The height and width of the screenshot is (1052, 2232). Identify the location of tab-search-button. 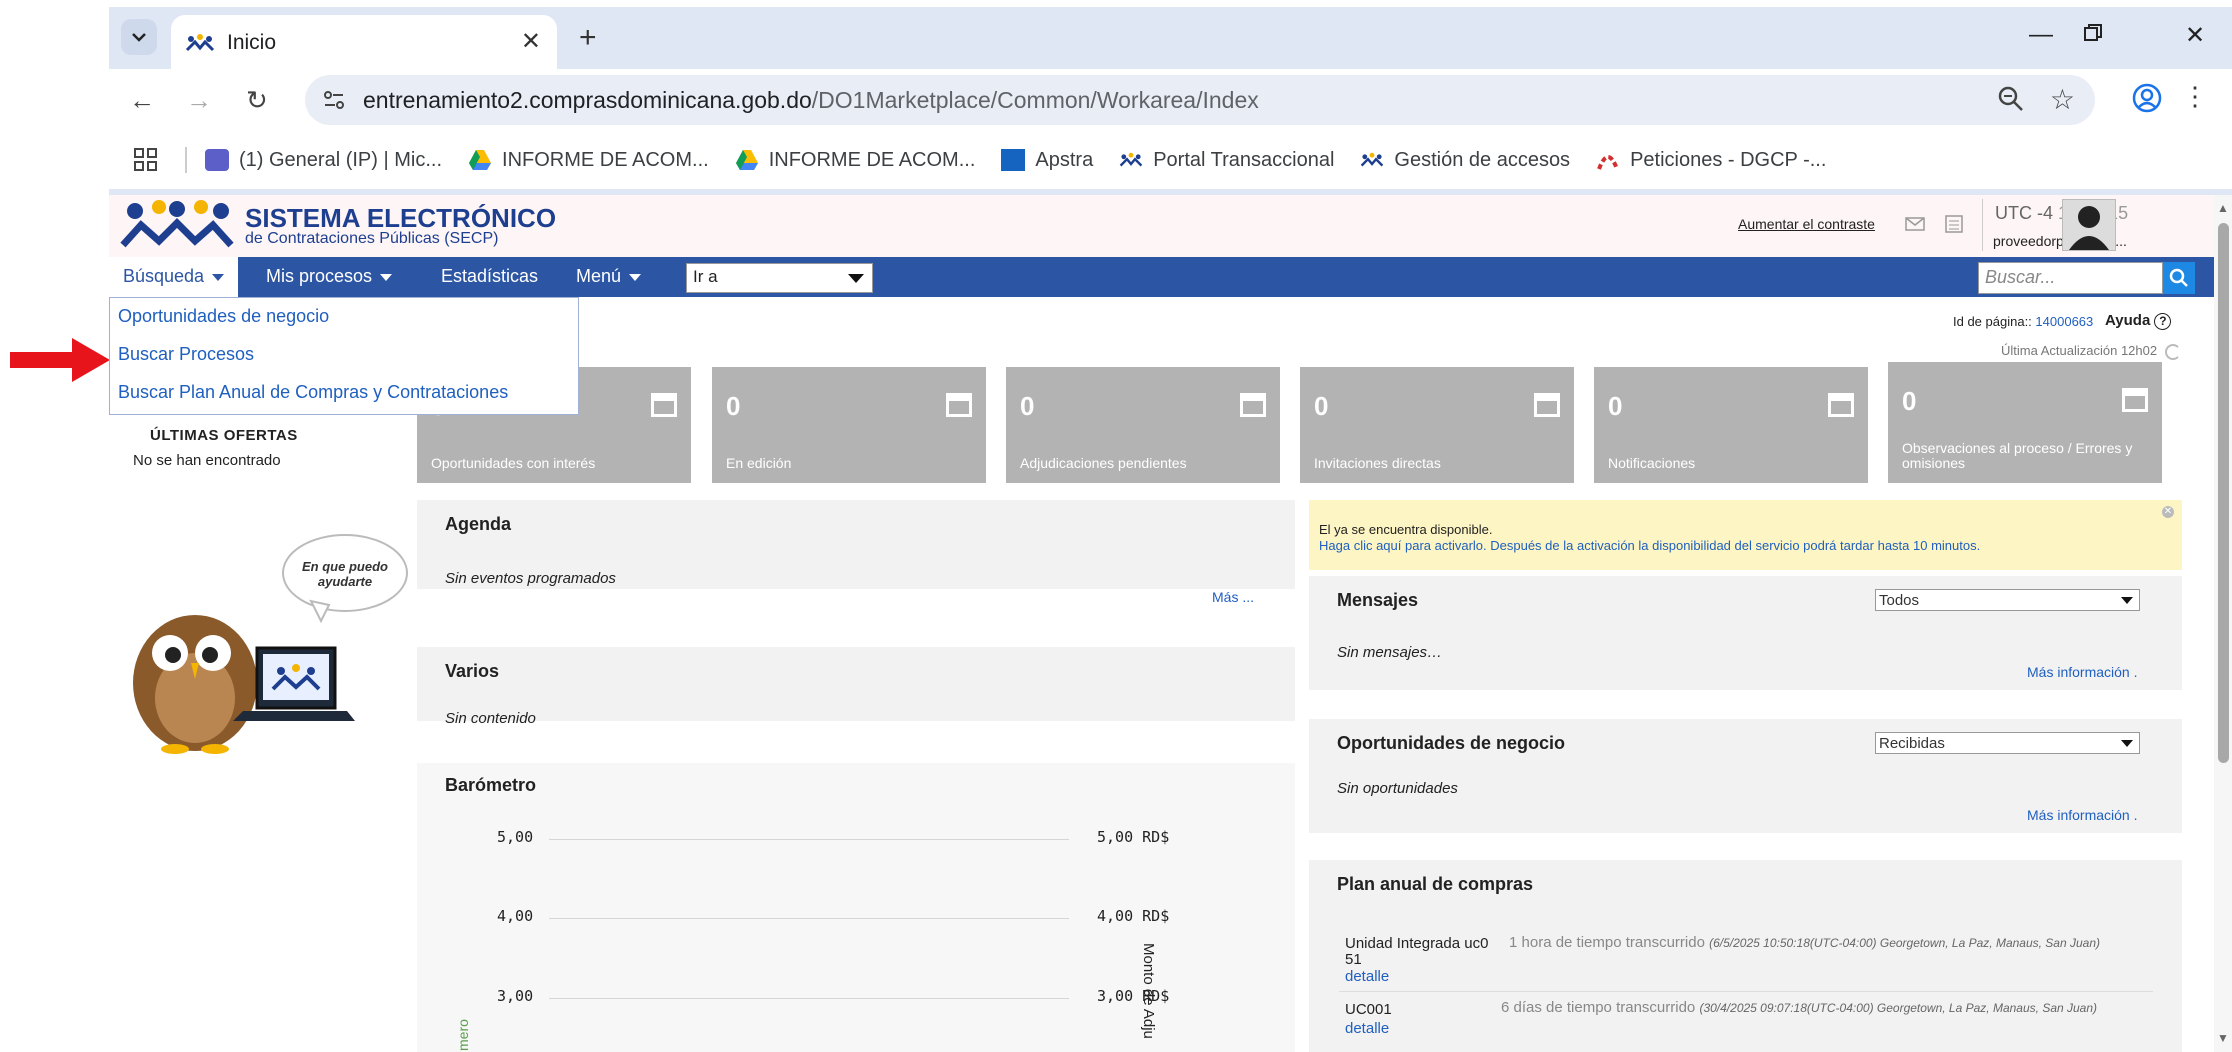
(139, 37).